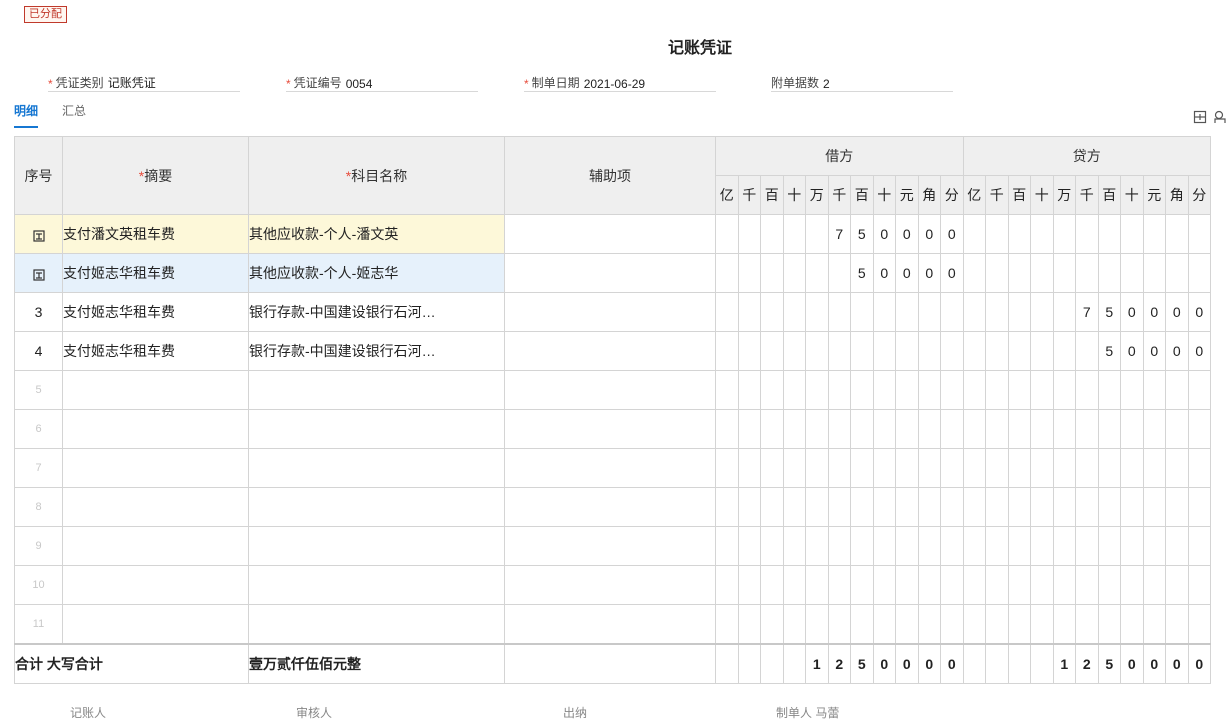 This screenshot has width=1227, height=721. I want to click on debit-digit-cell: 5, so click(862, 273).